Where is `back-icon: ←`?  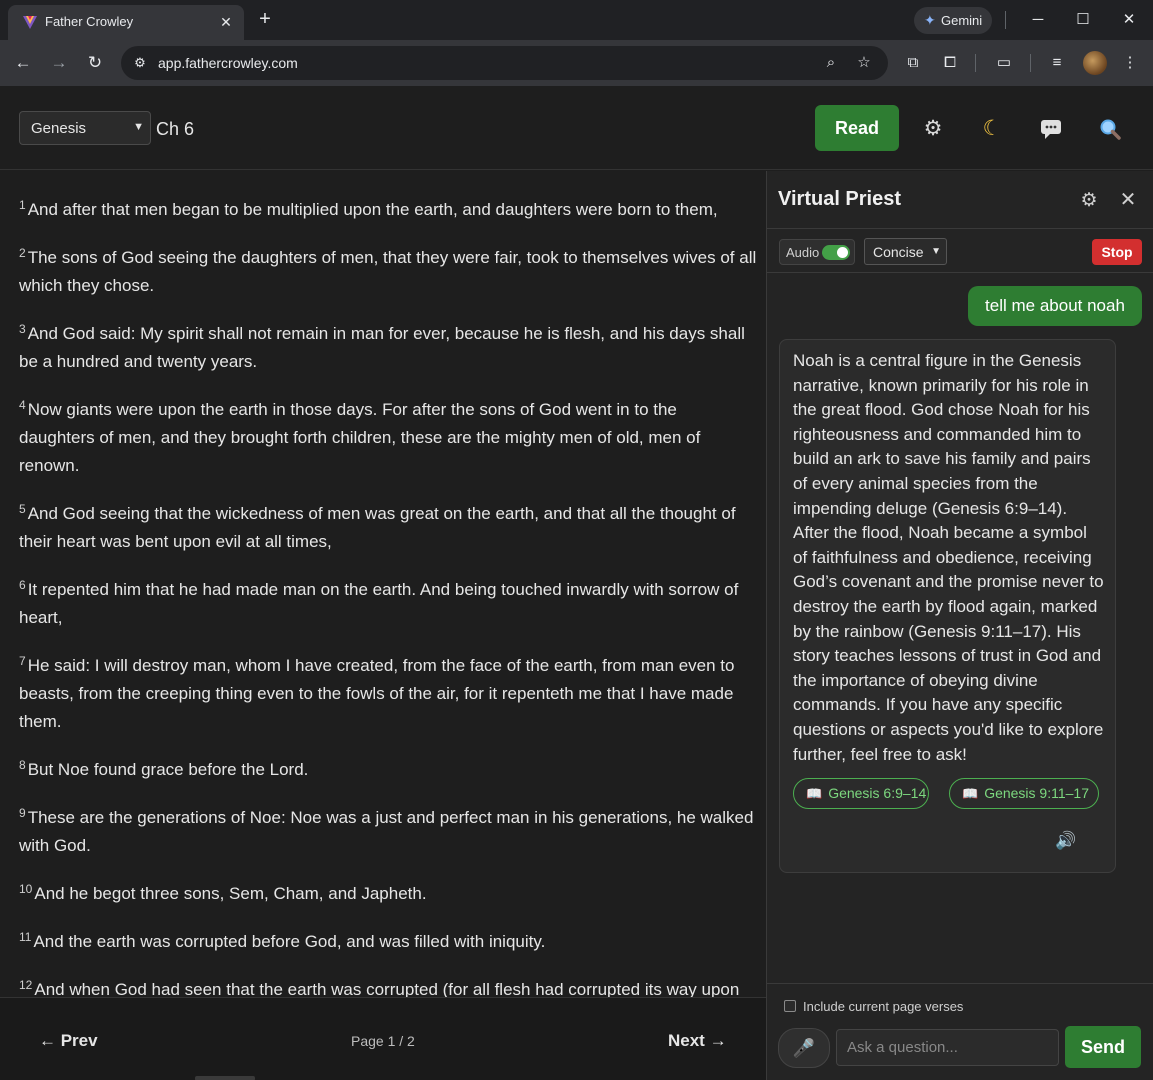 back-icon: ← is located at coordinates (23, 63).